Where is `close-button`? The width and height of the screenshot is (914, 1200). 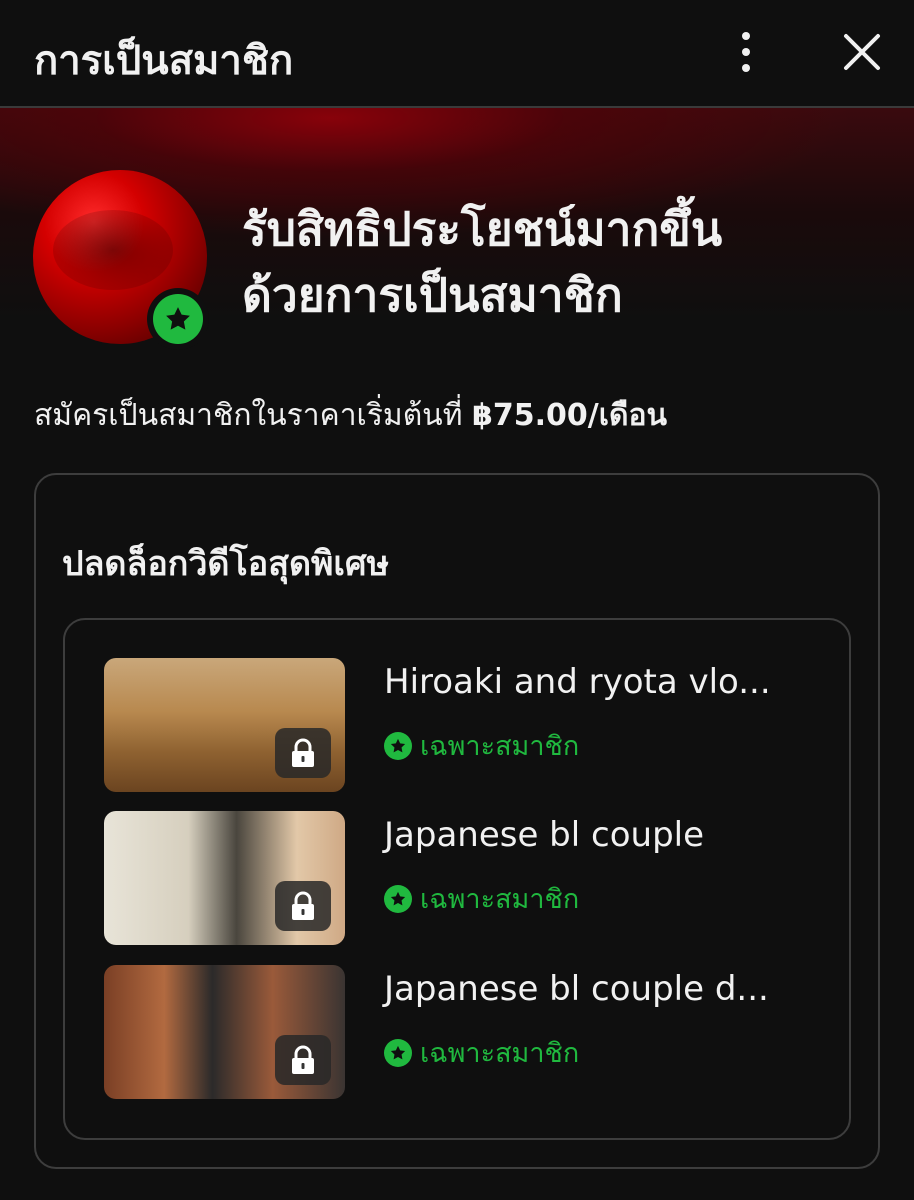 close-button is located at coordinates (862, 52).